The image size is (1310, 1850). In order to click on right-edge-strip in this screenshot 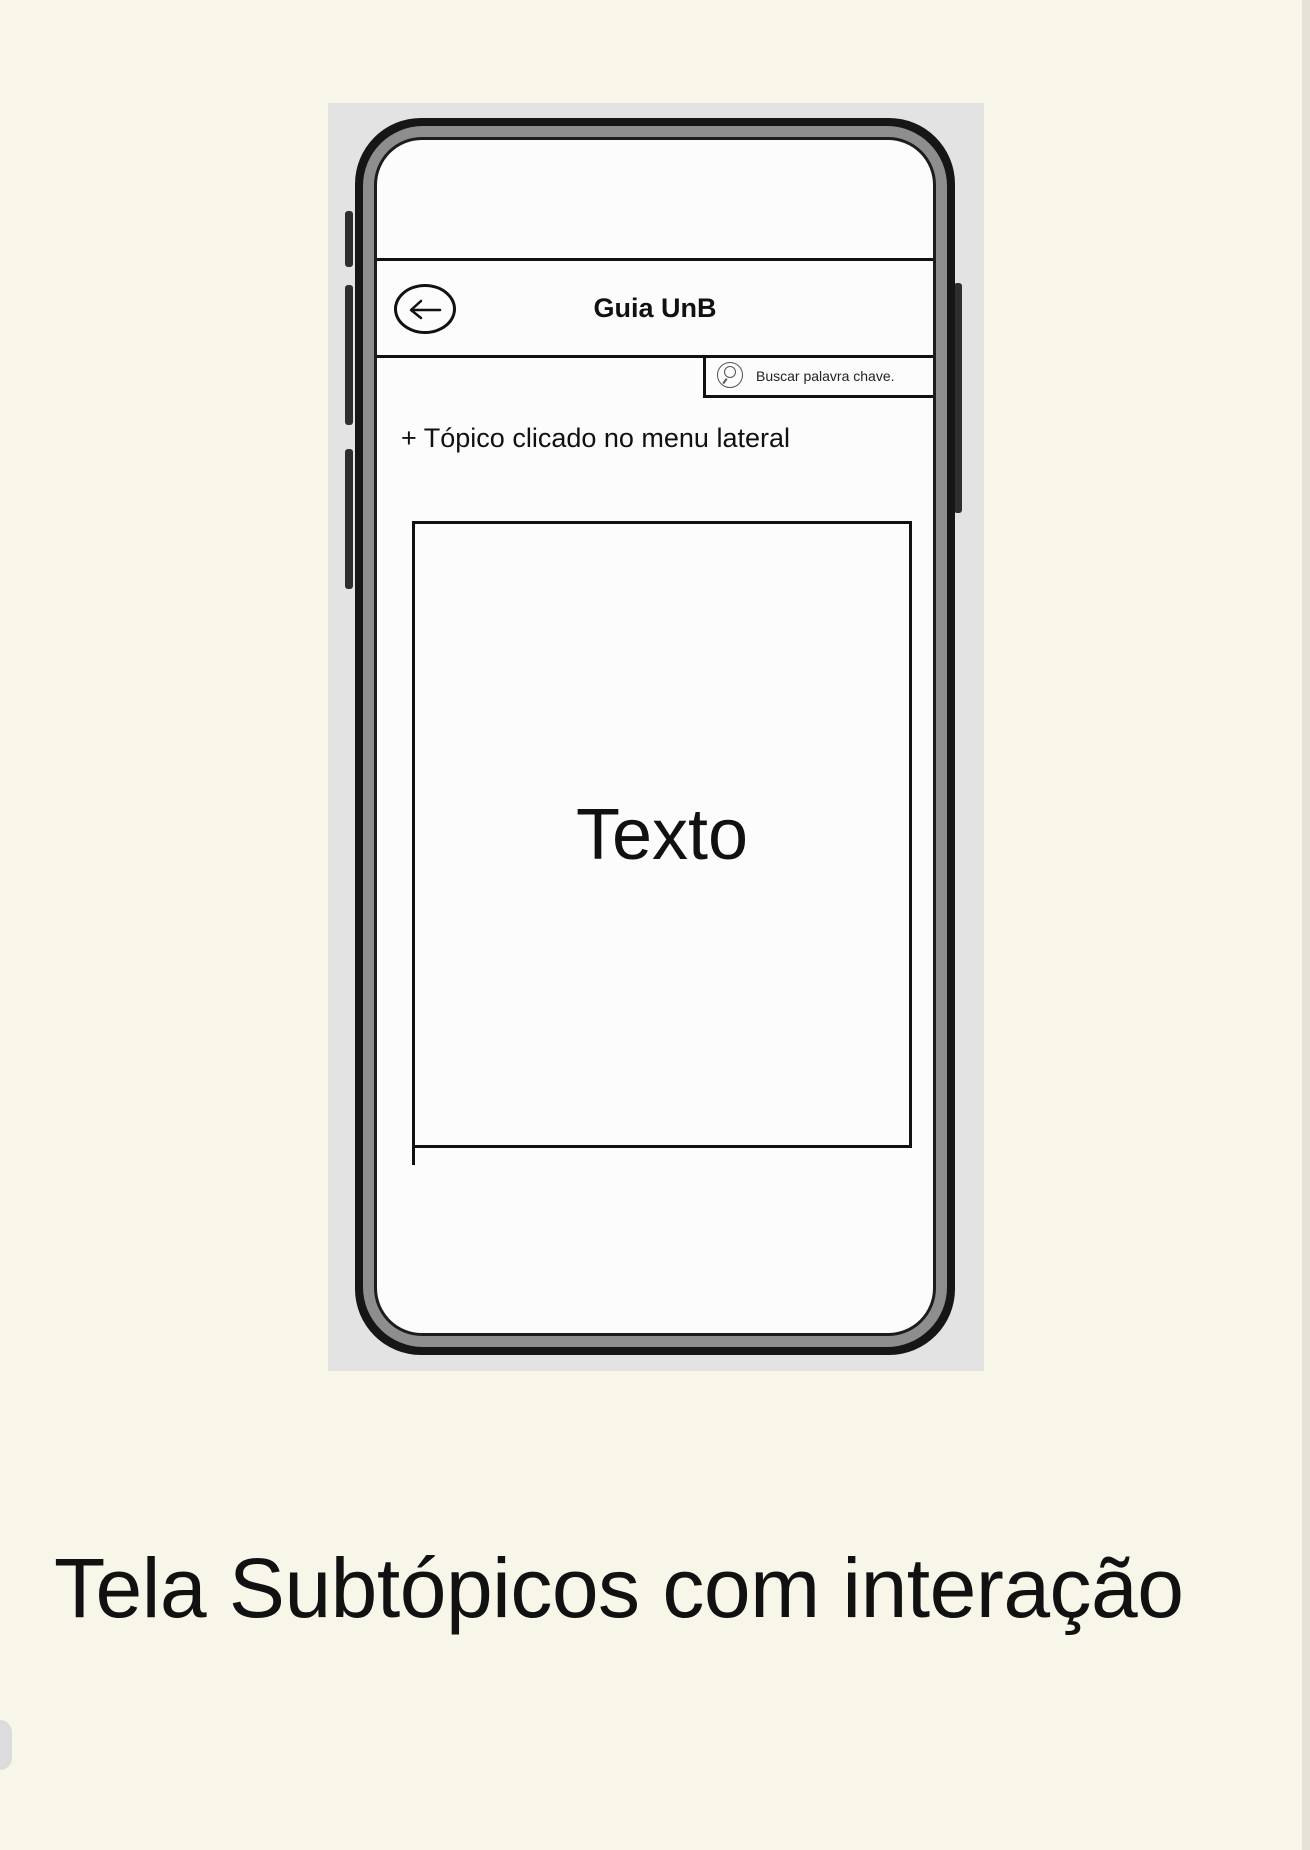, I will do `click(1306, 925)`.